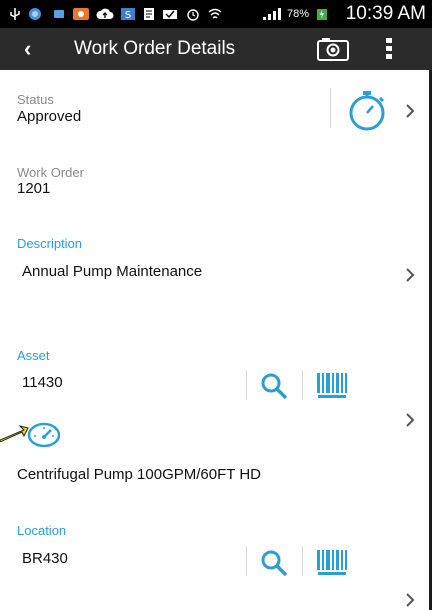 This screenshot has width=432, height=610. What do you see at coordinates (49, 116) in the screenshot?
I see `status-value: Approved` at bounding box center [49, 116].